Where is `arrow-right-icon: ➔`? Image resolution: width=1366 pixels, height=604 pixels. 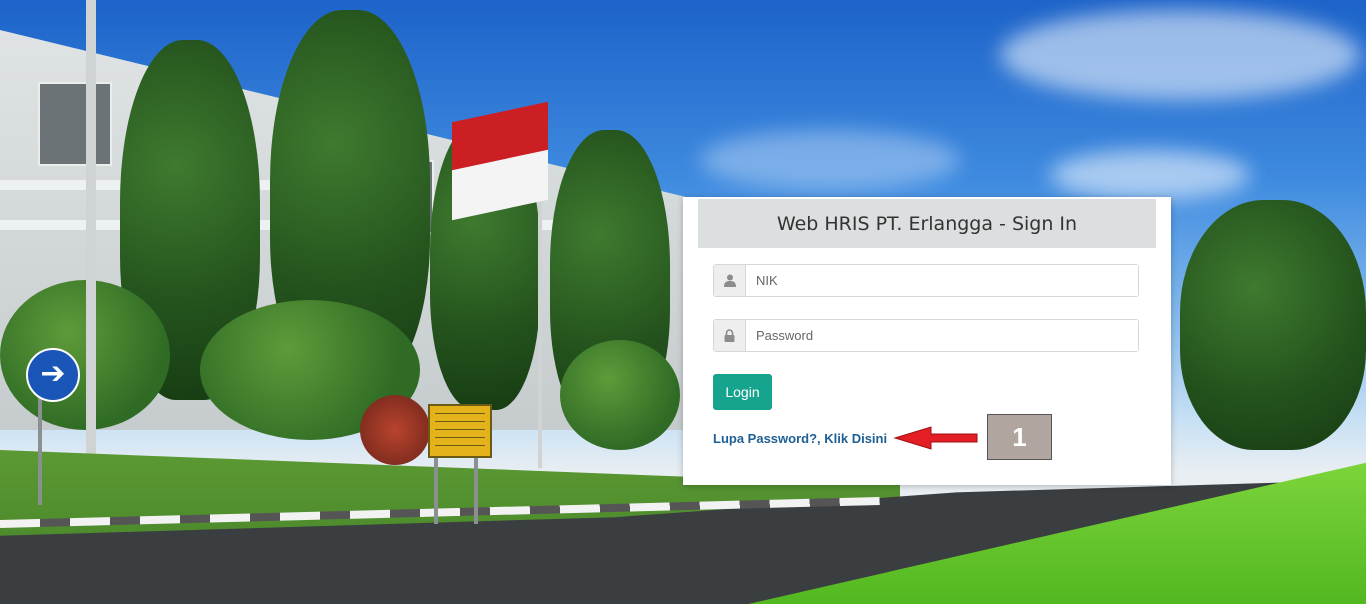 arrow-right-icon: ➔ is located at coordinates (53, 375).